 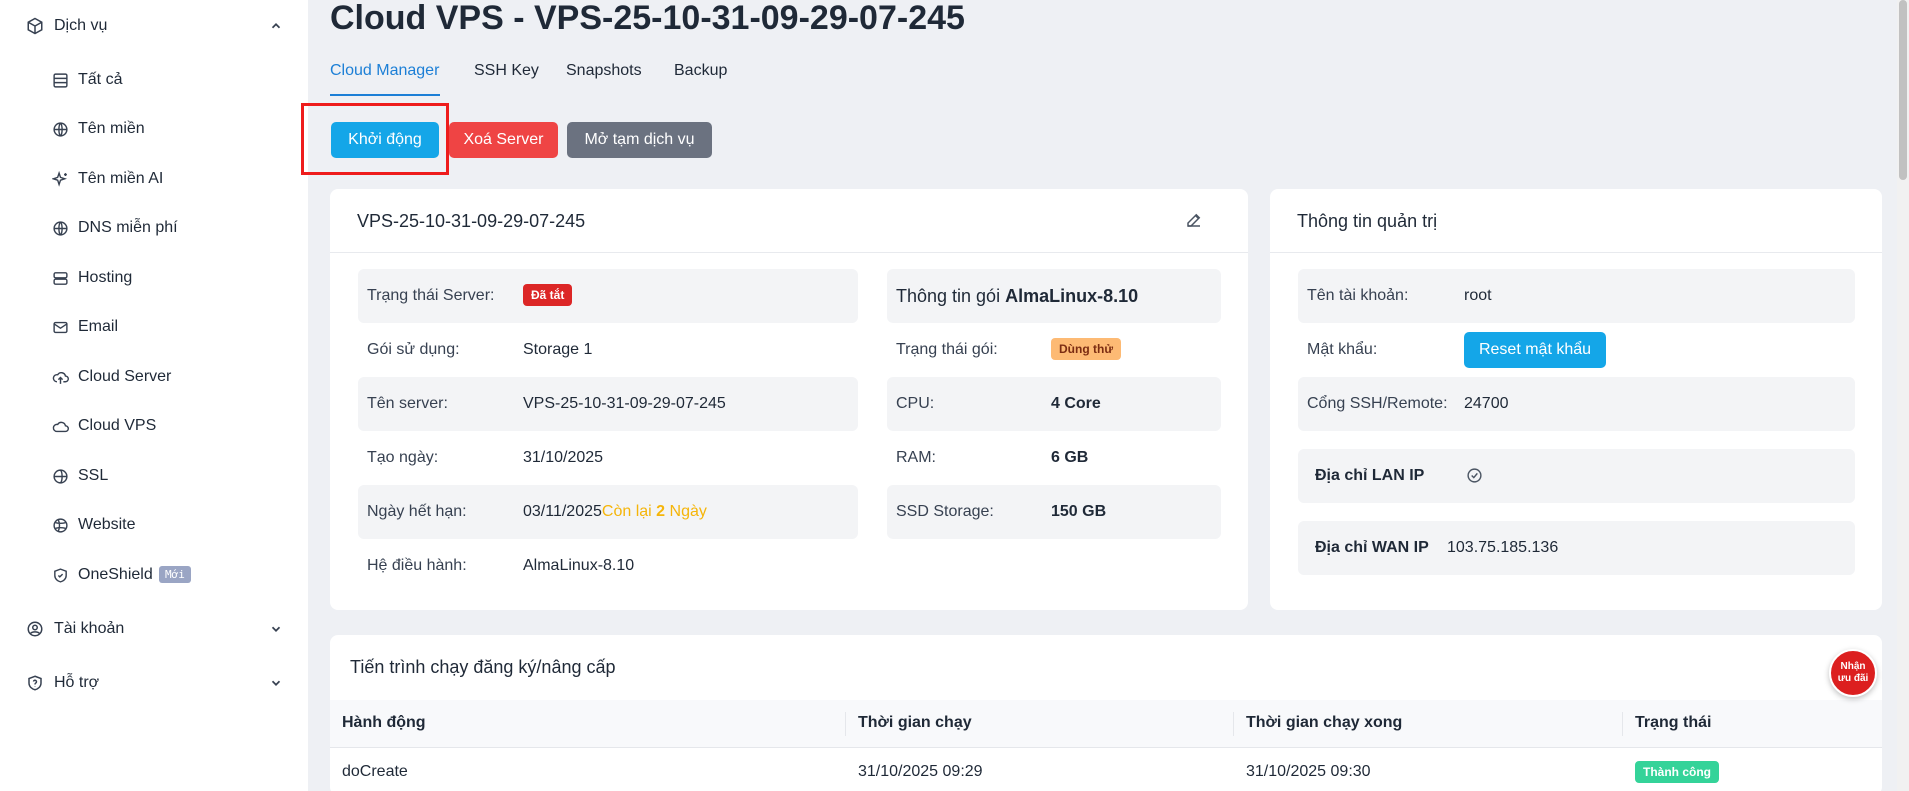 What do you see at coordinates (1072, 296) in the screenshot?
I see `package-heading-name: AlmaLinux-8.10` at bounding box center [1072, 296].